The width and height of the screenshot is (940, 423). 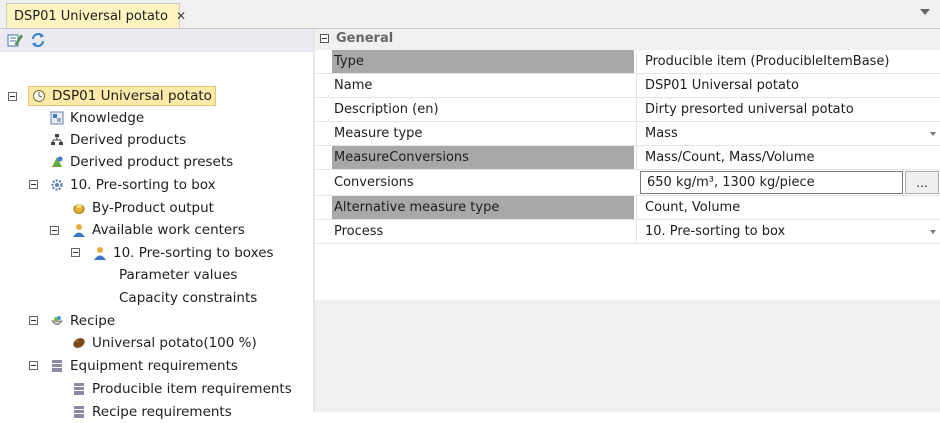 I want to click on measure-type-value: Mass, so click(x=661, y=133).